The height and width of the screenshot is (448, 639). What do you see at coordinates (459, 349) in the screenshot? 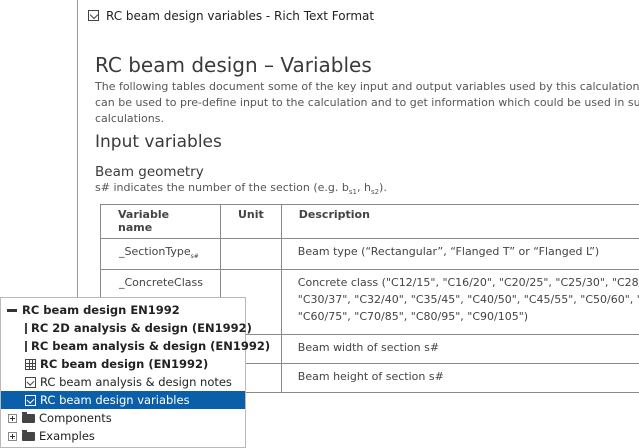
I see `description-cell: Beam width of section s#` at bounding box center [459, 349].